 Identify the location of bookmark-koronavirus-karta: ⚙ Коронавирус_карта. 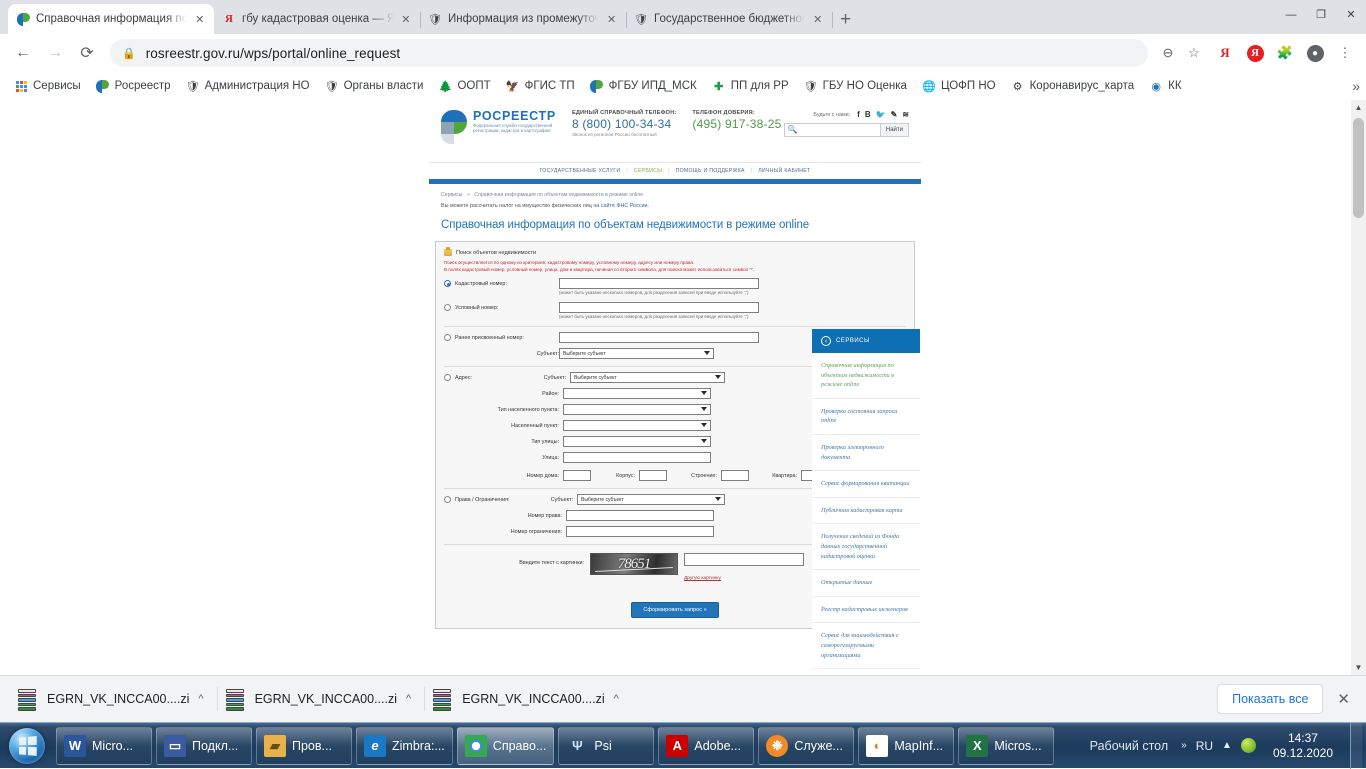
(1073, 86).